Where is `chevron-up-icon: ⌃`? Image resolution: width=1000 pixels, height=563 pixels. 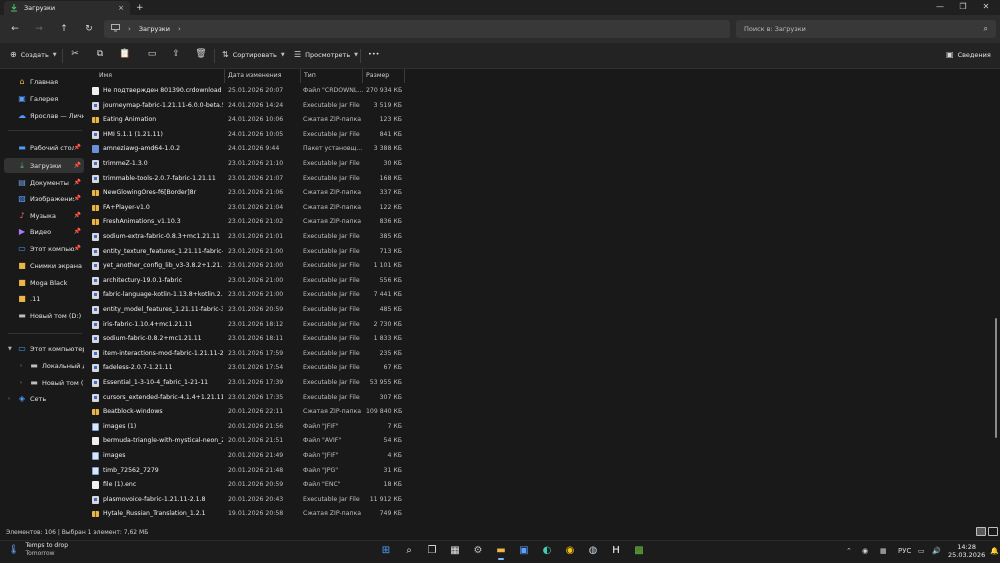
chevron-up-icon: ⌃ is located at coordinates (849, 551).